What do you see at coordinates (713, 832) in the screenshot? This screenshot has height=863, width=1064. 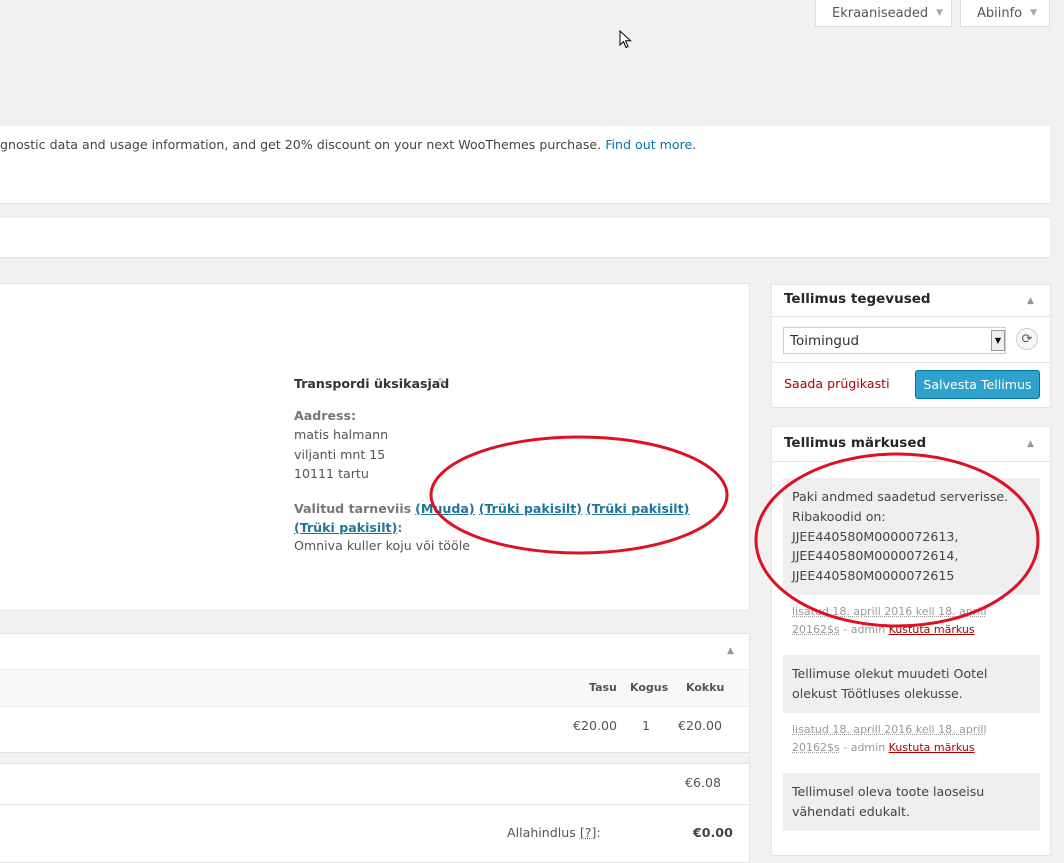 I see `discount-value: €0.00` at bounding box center [713, 832].